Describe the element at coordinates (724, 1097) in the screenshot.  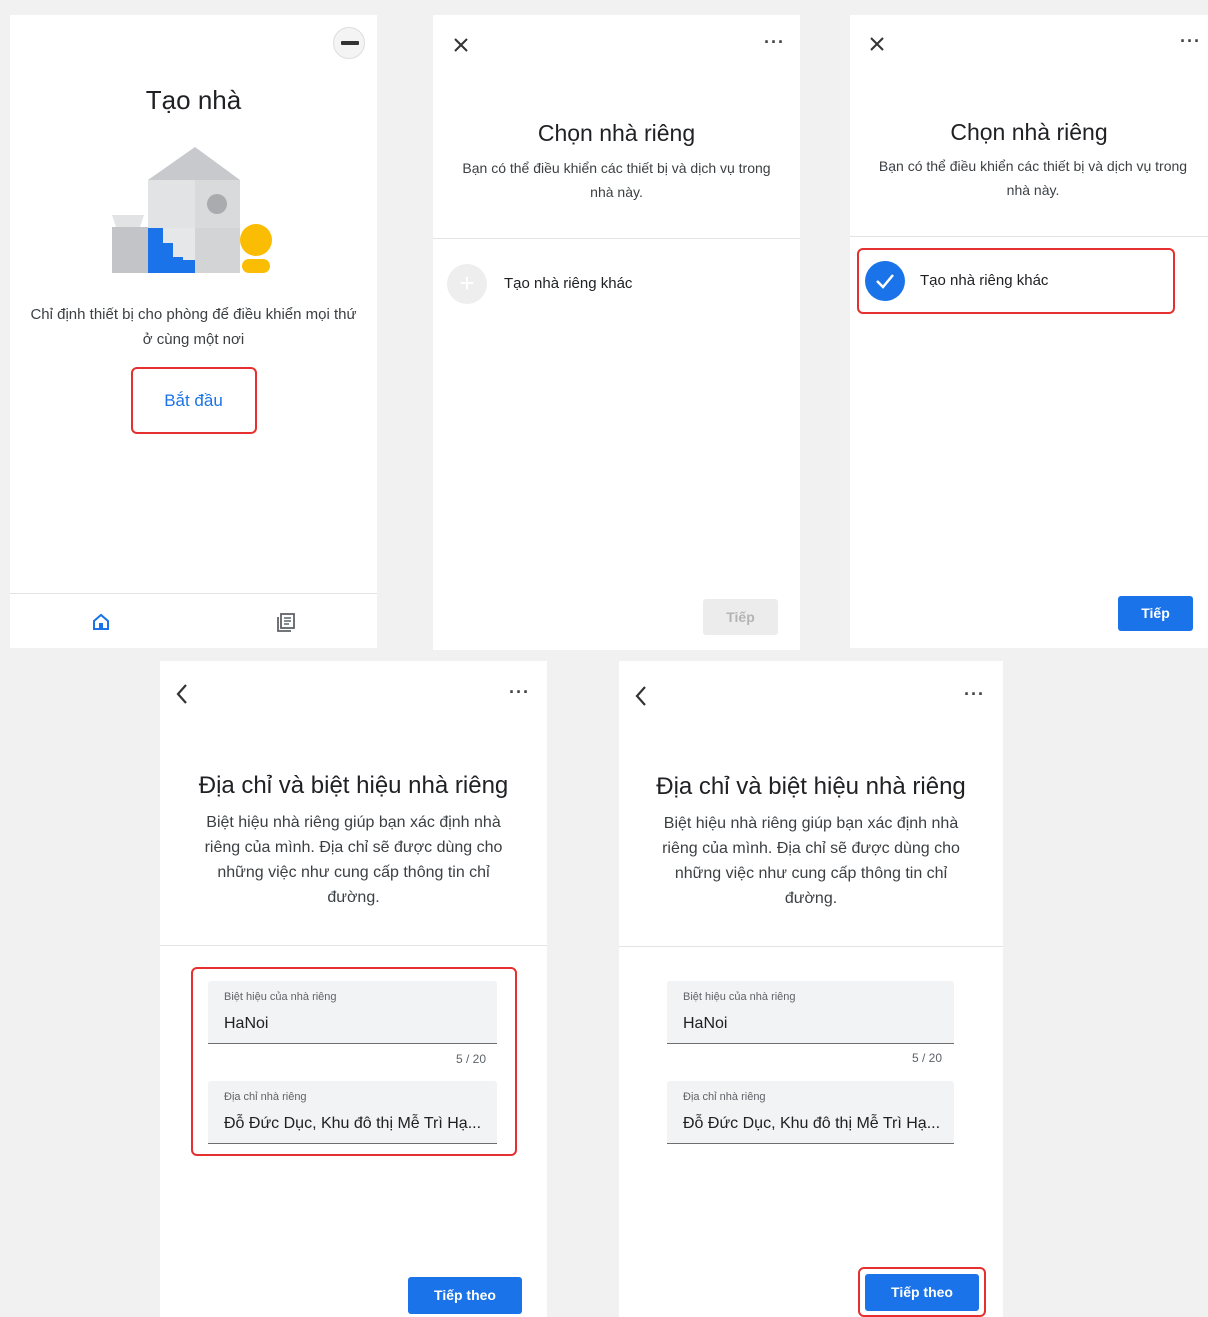
I see `address-label: Địa chỉ nhà riêng` at that location.